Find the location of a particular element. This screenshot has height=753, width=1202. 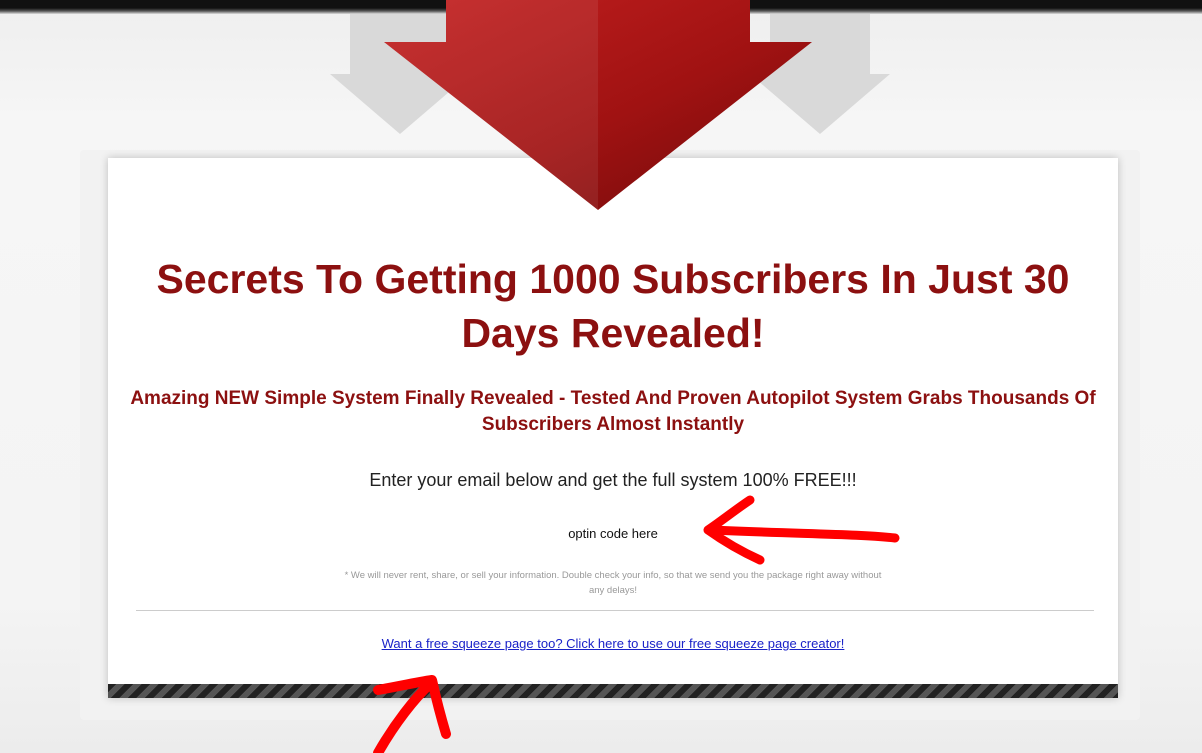

hand-drawn-arrow-up-icon is located at coordinates (412, 714).